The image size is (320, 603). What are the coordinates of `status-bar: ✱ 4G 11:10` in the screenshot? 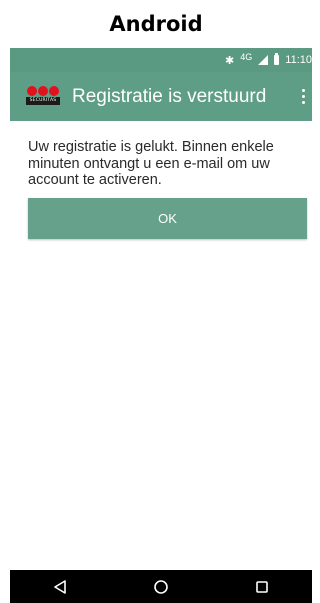 It's located at (161, 60).